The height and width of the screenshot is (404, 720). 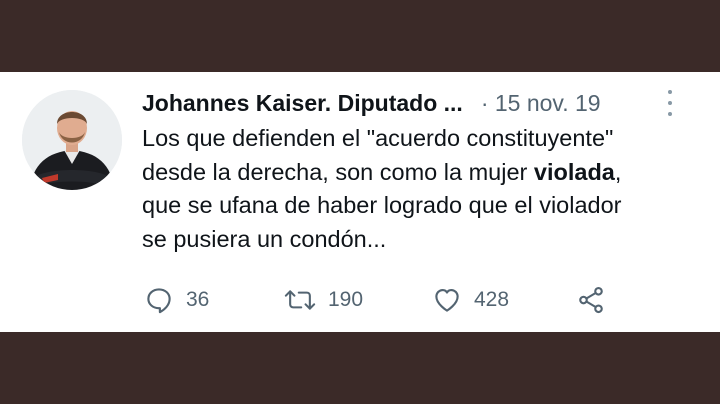 What do you see at coordinates (338, 171) in the screenshot?
I see `tweet-line-2-text: desde la derecha, son como la mujer` at bounding box center [338, 171].